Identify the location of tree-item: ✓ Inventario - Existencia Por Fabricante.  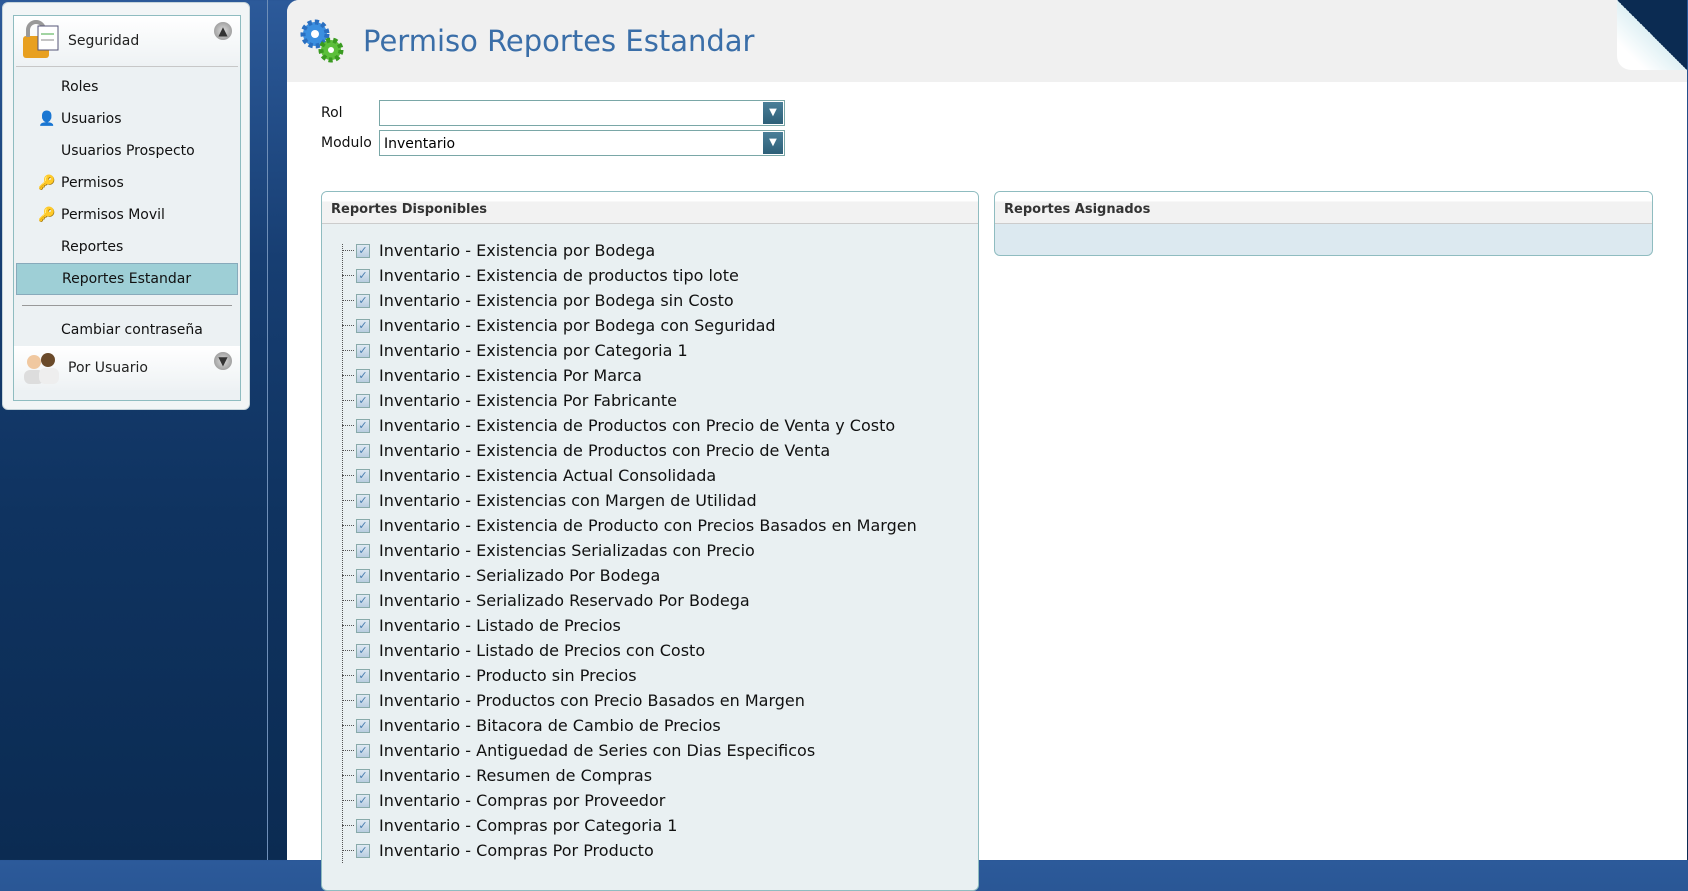
(660, 400).